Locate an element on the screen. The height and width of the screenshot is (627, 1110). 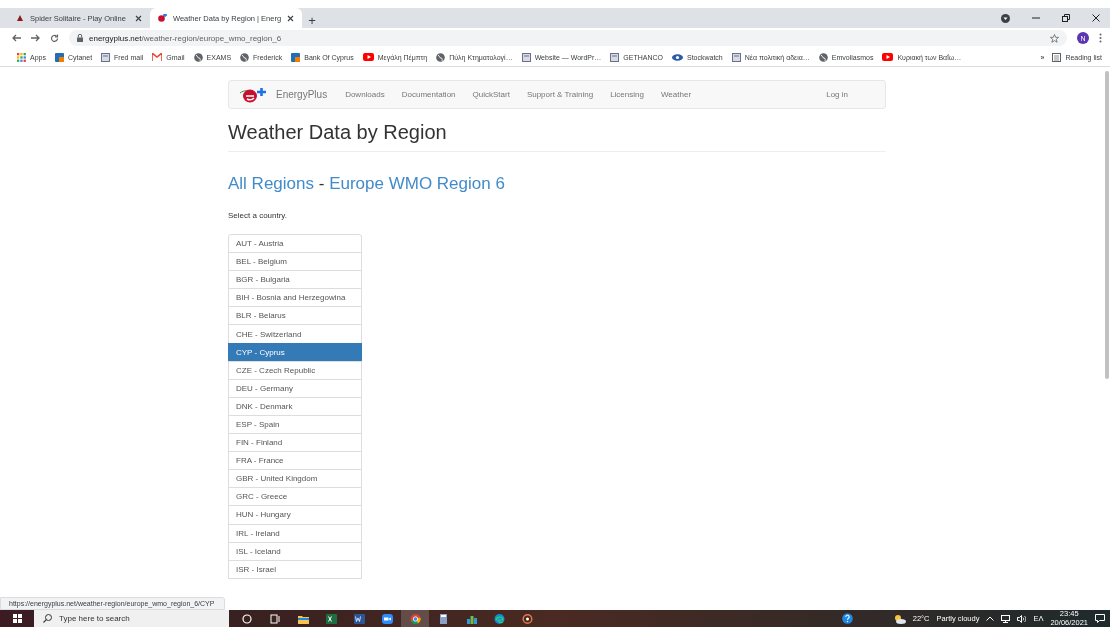
start-button is located at coordinates (17, 618).